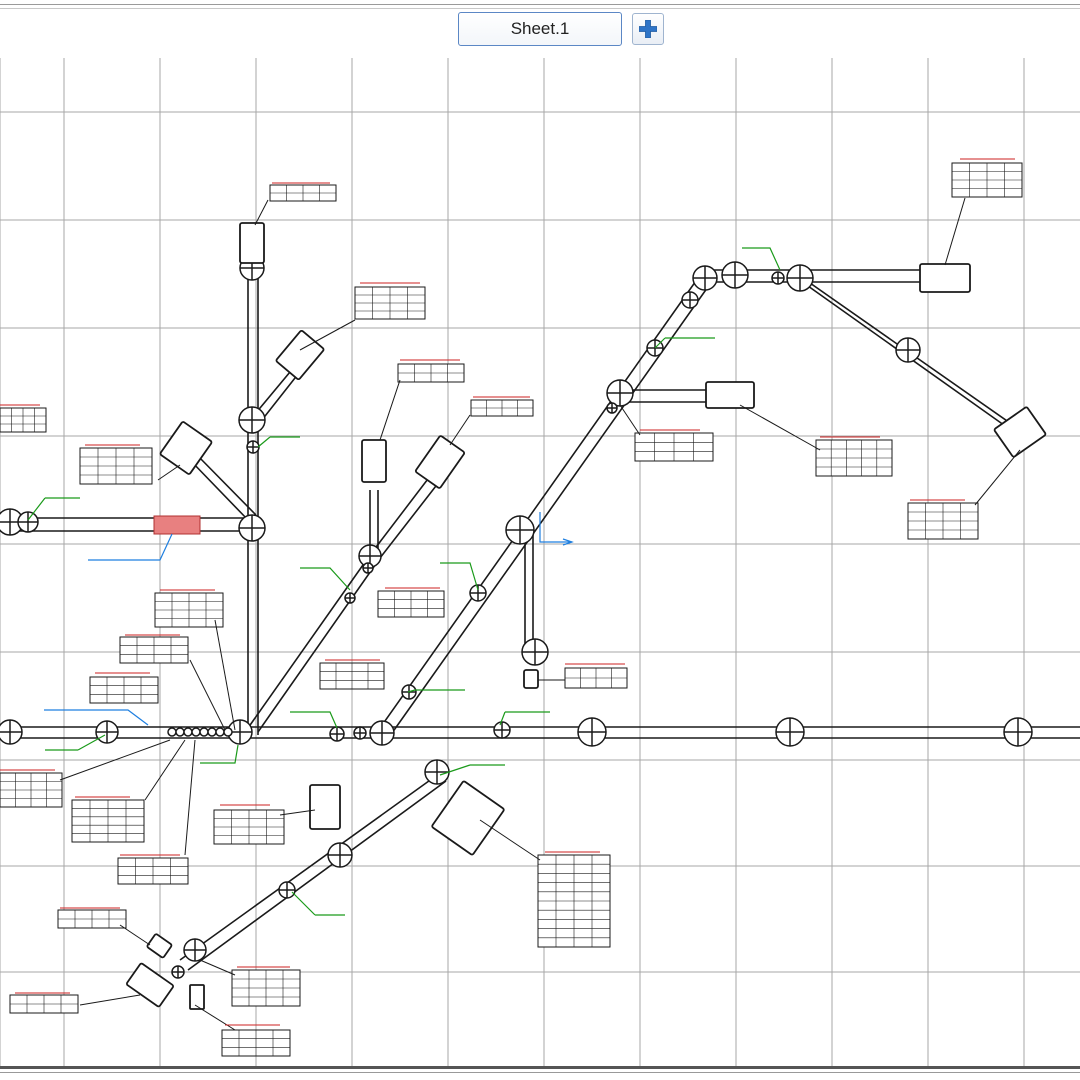  Describe the element at coordinates (177, 525) in the screenshot. I see `selected-pipe-segment` at that location.